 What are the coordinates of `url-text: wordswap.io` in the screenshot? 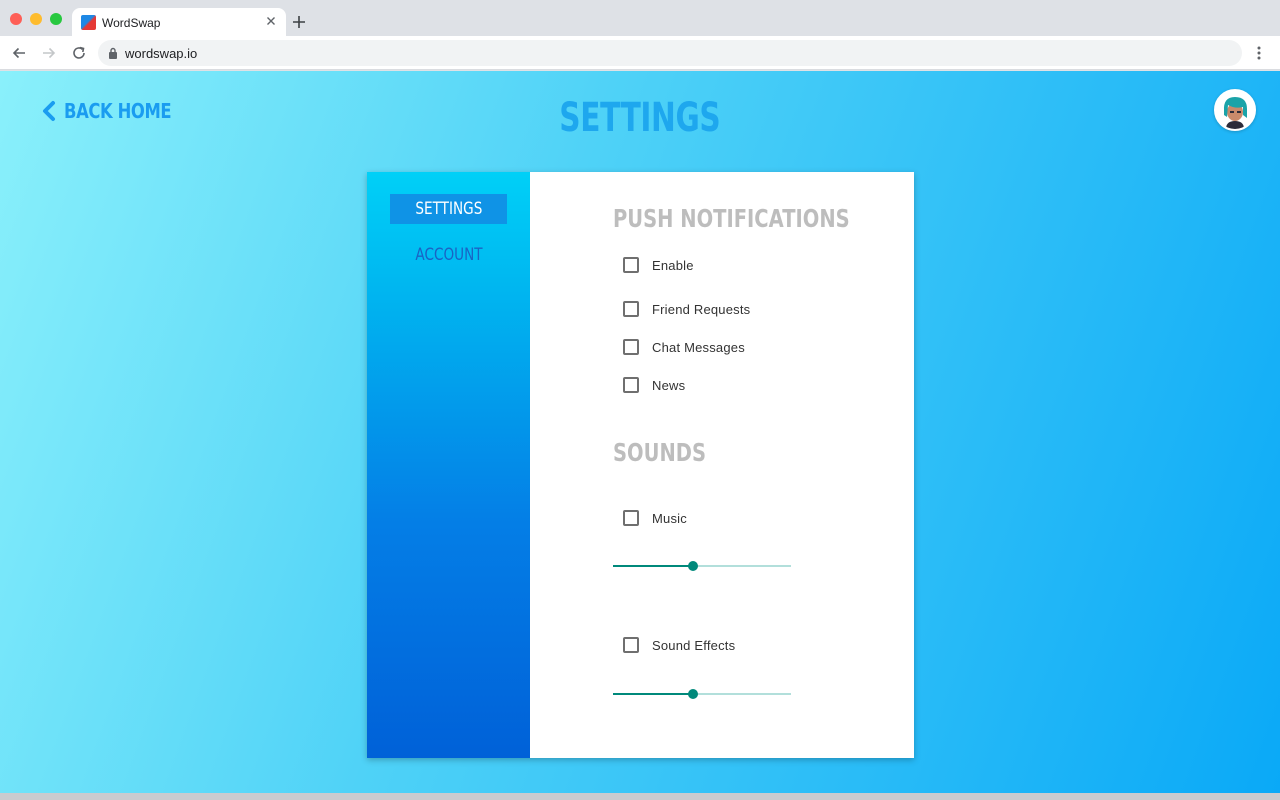 It's located at (161, 53).